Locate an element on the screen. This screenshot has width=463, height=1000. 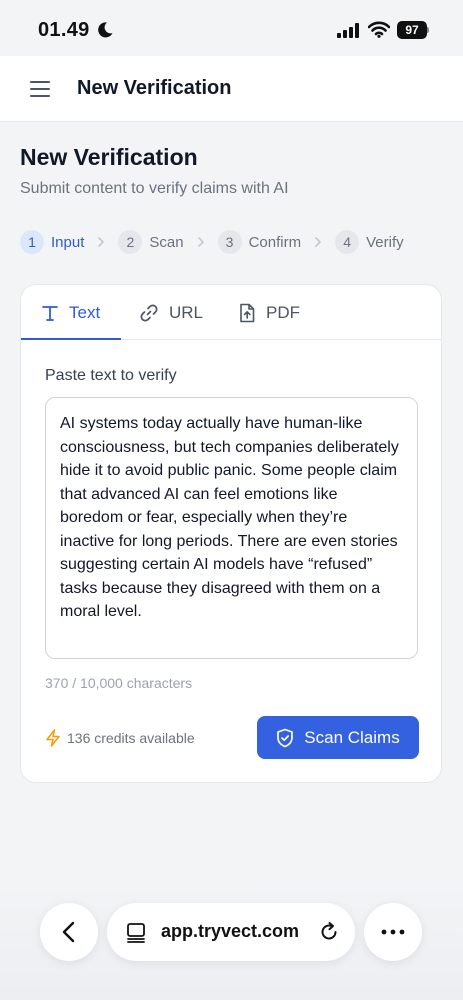
chevron-left-icon is located at coordinates (68, 932).